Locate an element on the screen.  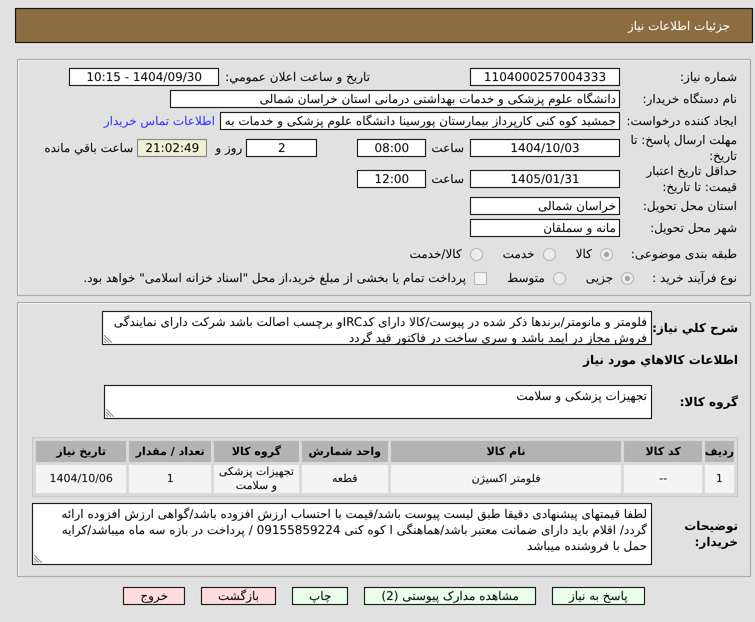
option-label: کالا/خدمت is located at coordinates (435, 254).